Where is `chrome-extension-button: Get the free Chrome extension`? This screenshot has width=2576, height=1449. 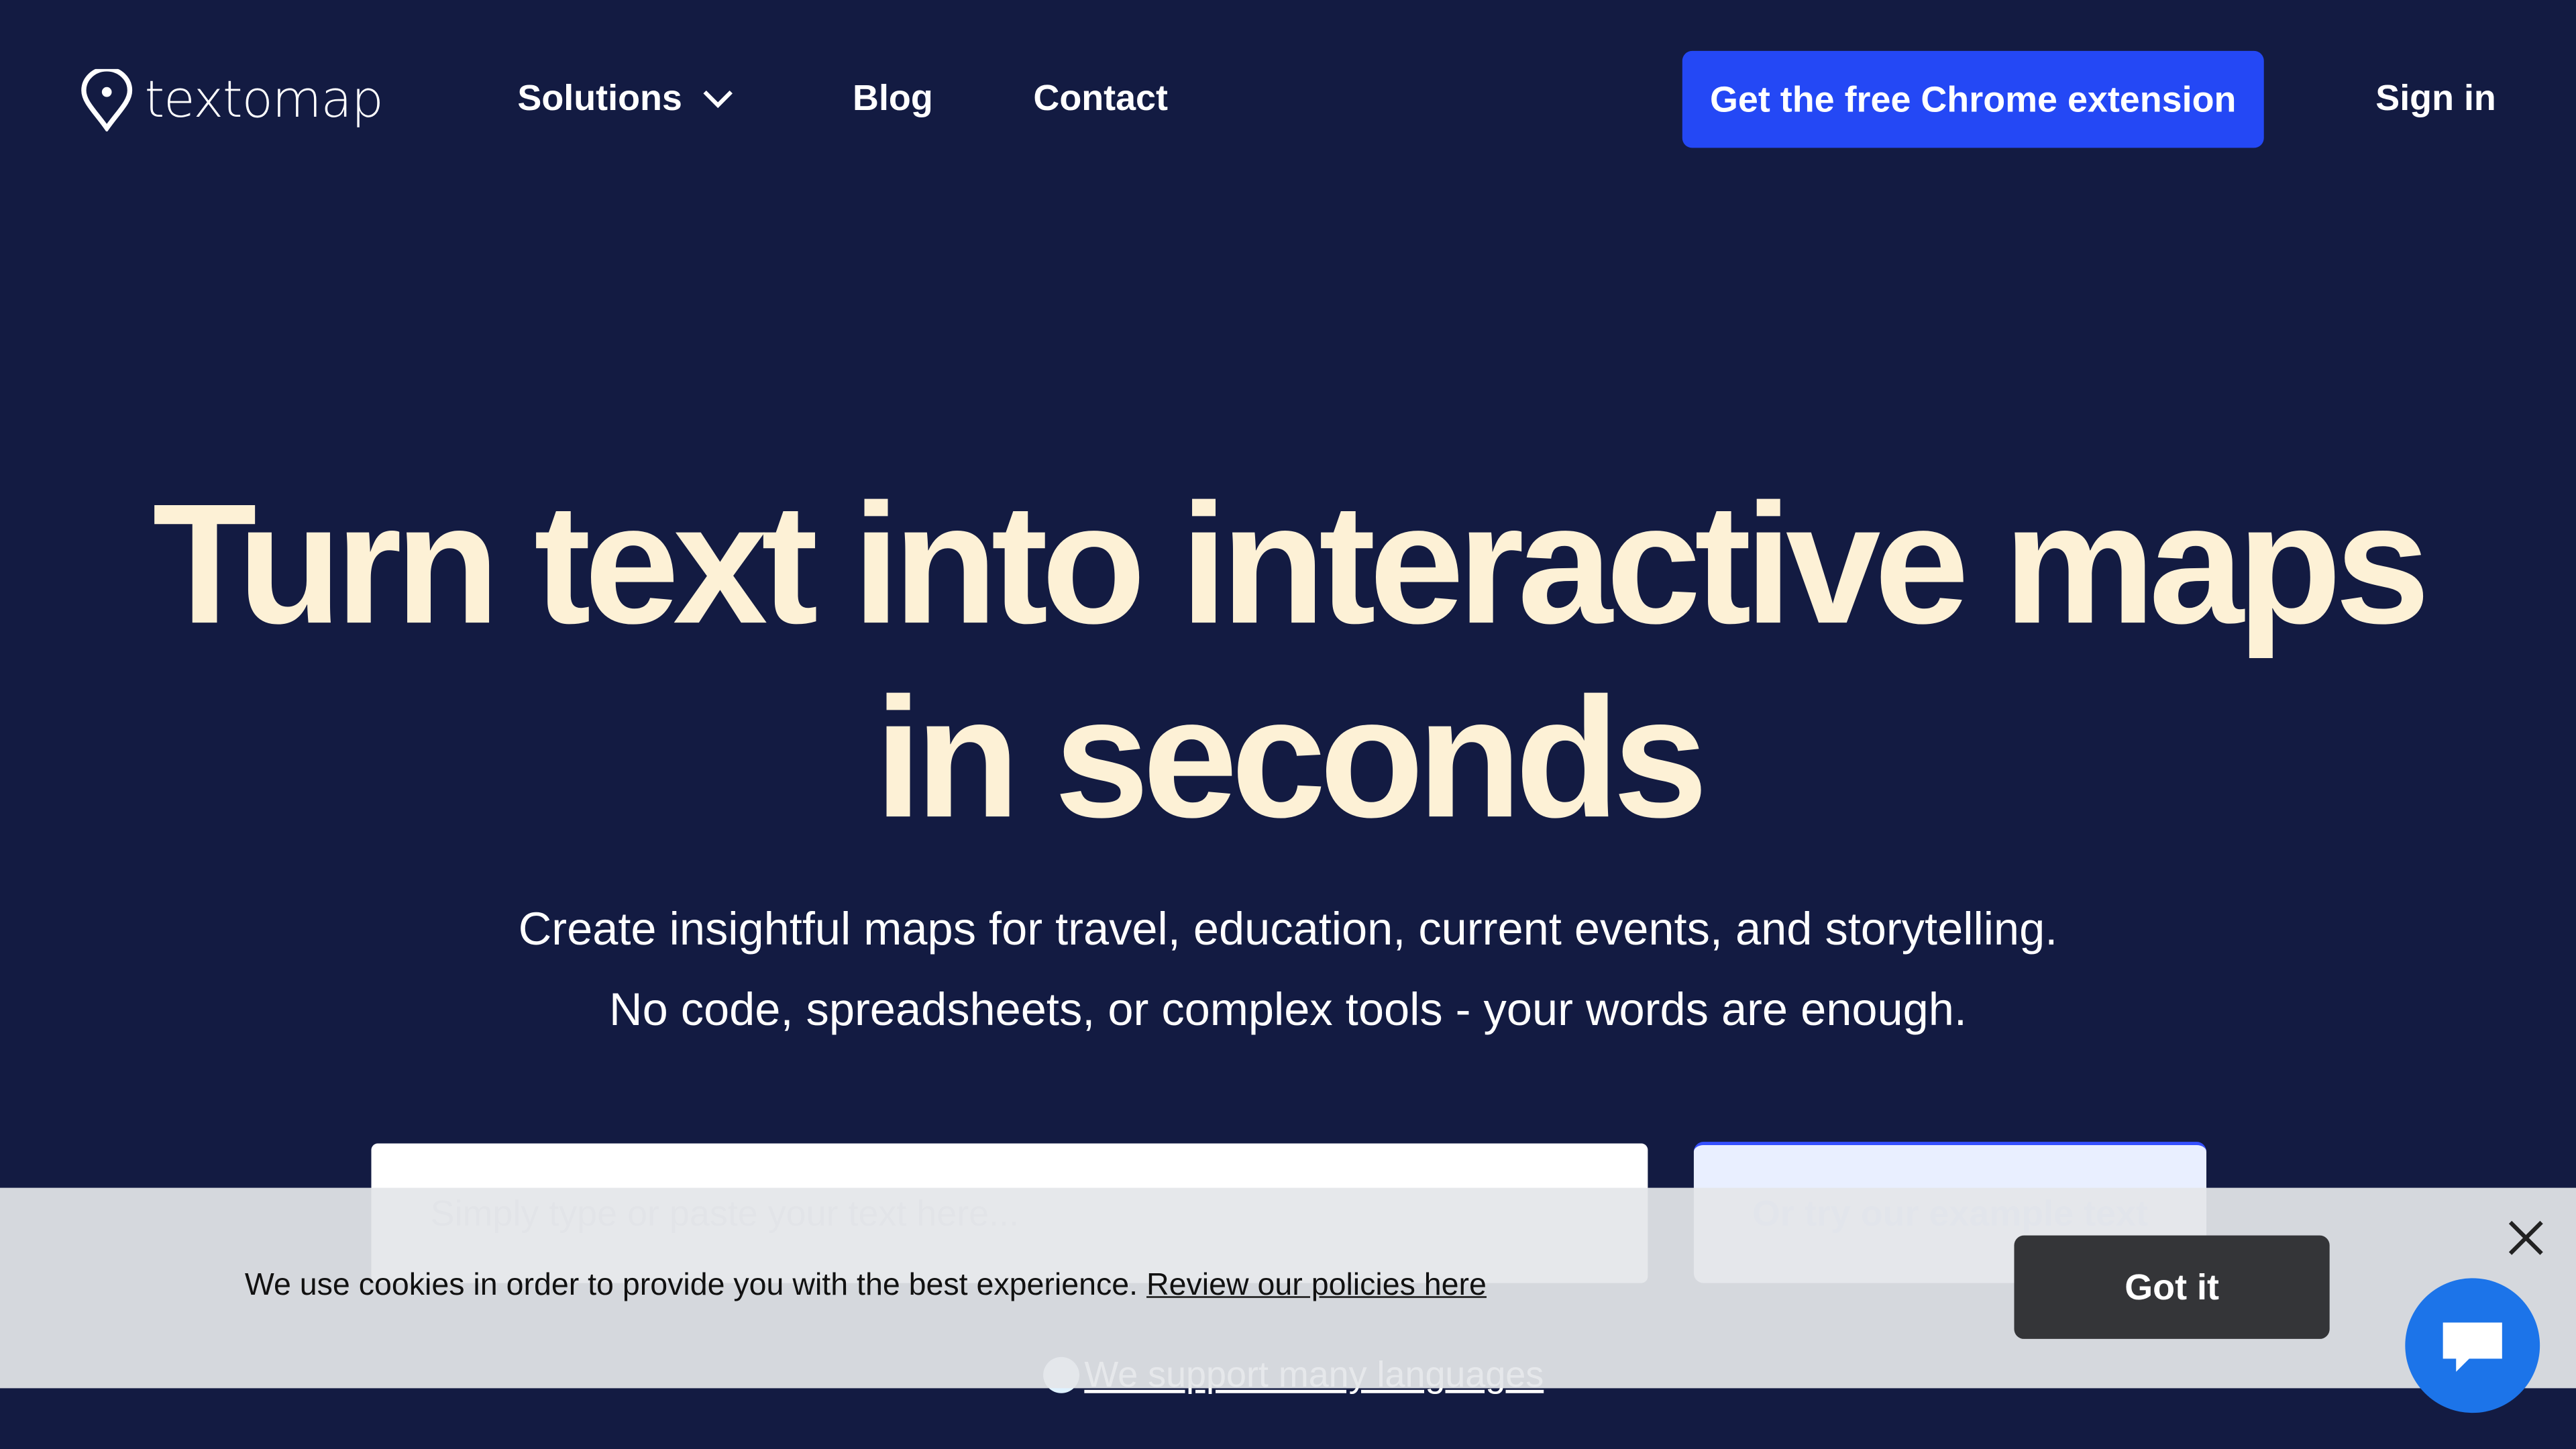
chrome-extension-button: Get the free Chrome extension is located at coordinates (1973, 99).